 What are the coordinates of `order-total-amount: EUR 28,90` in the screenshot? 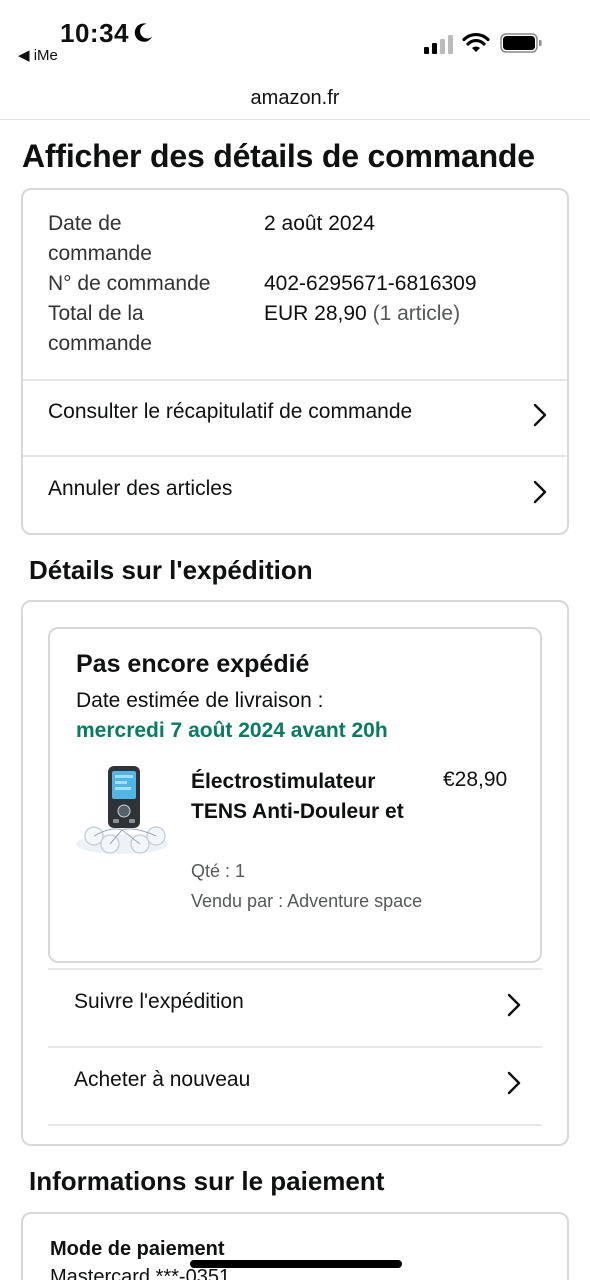 It's located at (315, 313).